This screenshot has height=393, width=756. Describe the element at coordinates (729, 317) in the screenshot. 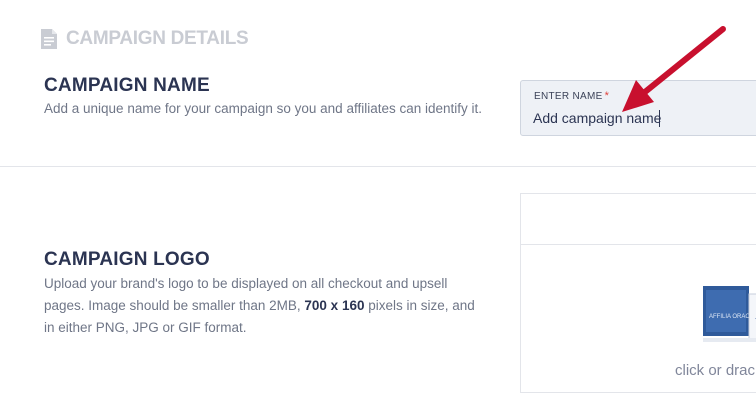

I see `thumbnail-text-1: AFFILIA ORAC` at that location.